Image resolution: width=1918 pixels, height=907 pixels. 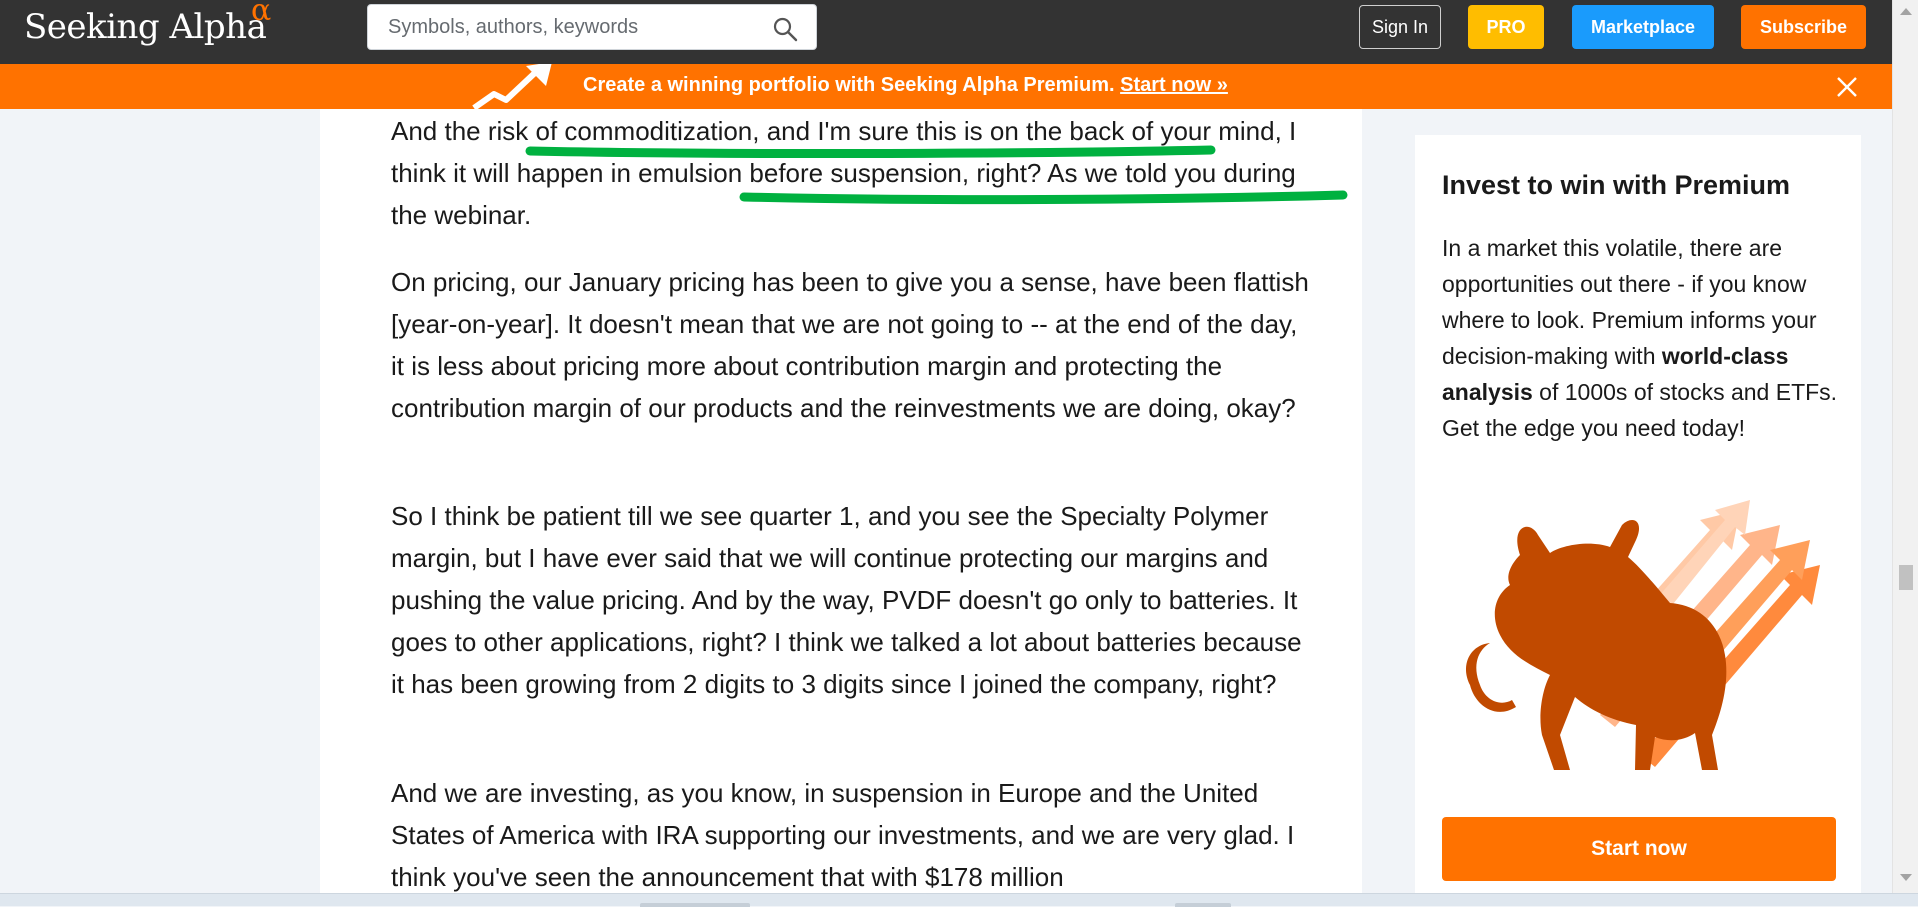 I want to click on sign-in-button: Sign In, so click(x=1400, y=27).